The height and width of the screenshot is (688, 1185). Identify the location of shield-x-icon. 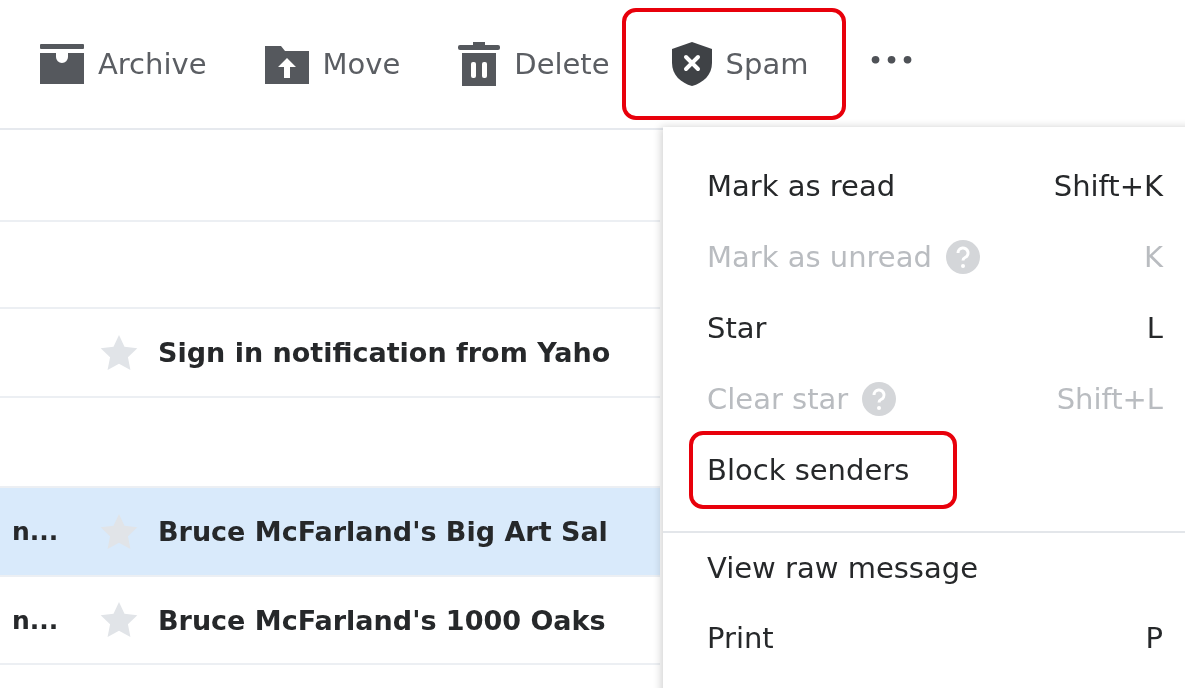
(691, 64).